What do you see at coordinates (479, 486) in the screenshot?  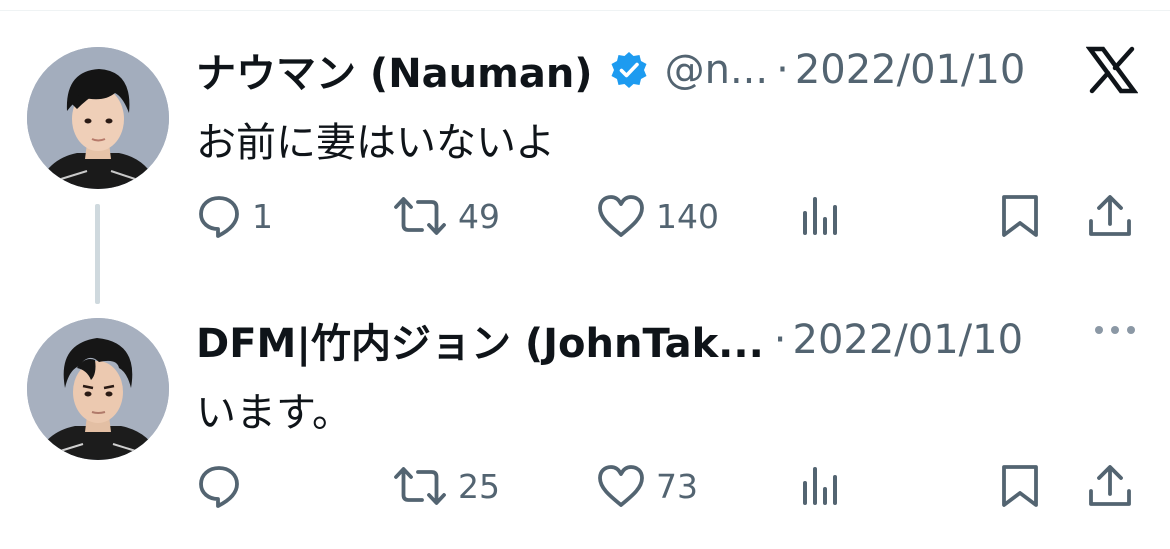 I see `retweet-count: 25` at bounding box center [479, 486].